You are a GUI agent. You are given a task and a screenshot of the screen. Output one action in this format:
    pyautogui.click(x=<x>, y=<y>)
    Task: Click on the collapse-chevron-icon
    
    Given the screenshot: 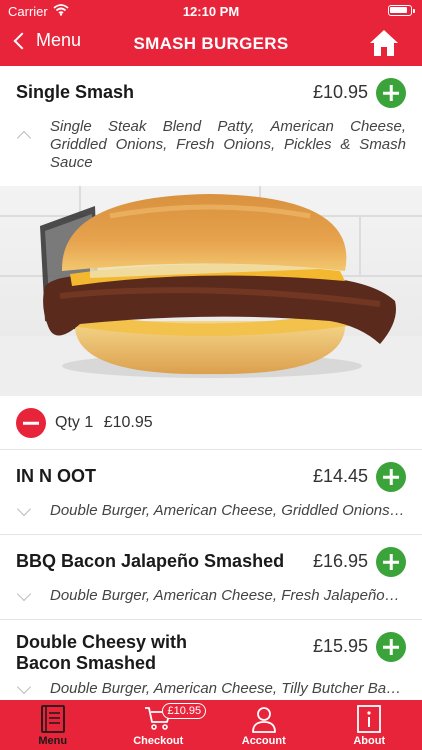 What is the action you would take?
    pyautogui.click(x=24, y=137)
    